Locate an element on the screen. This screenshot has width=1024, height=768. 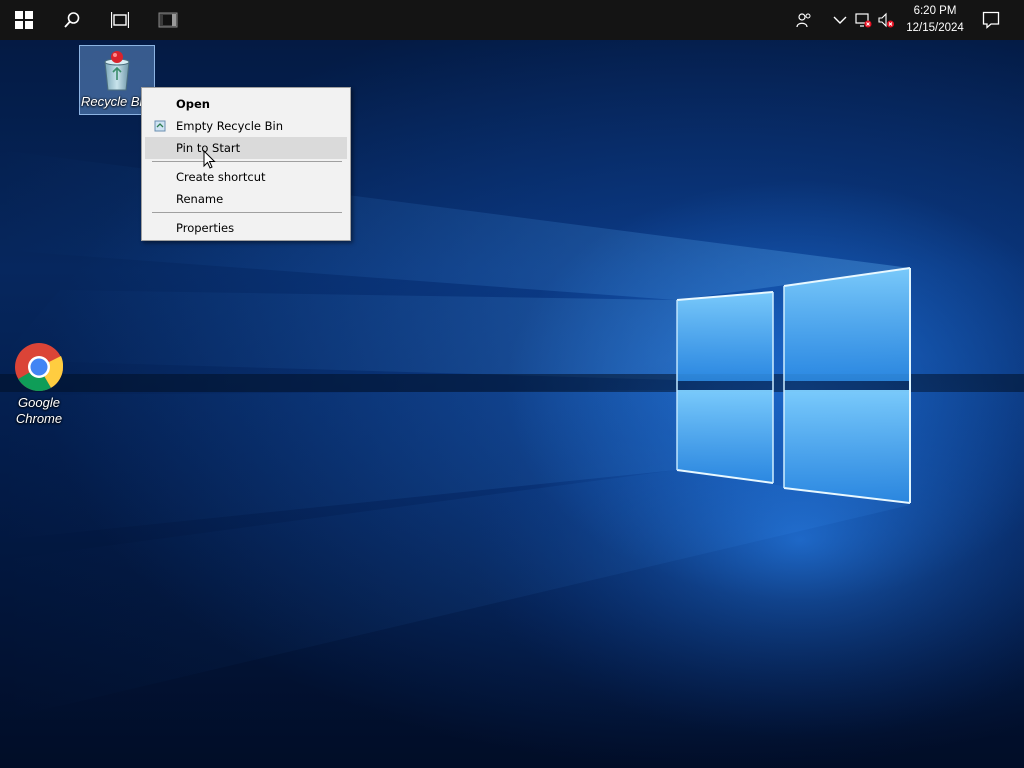
app-thumbnail-icon is located at coordinates (168, 20).